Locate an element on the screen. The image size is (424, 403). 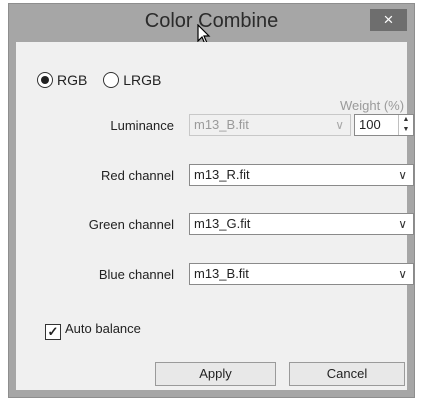
mode-selector: RGB LRGB is located at coordinates (105, 80).